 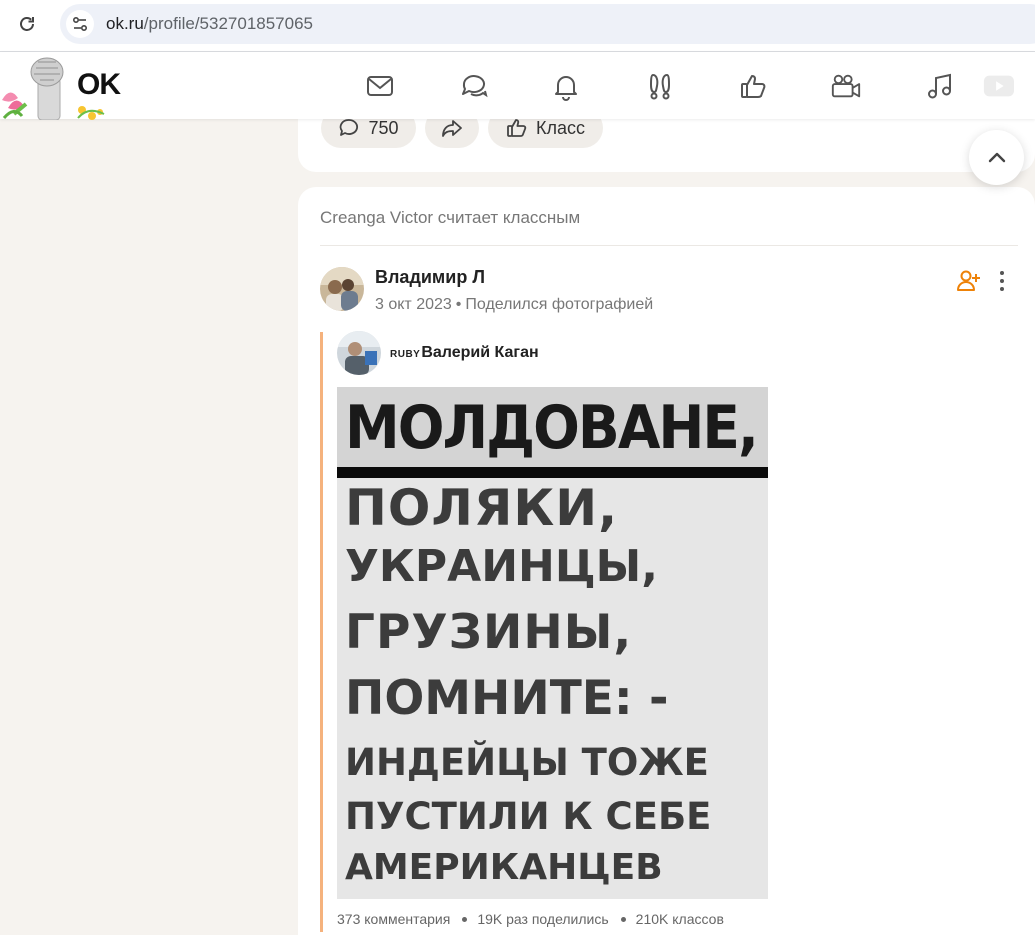 What do you see at coordinates (517, 128) in the screenshot?
I see `thumbs-up-icon` at bounding box center [517, 128].